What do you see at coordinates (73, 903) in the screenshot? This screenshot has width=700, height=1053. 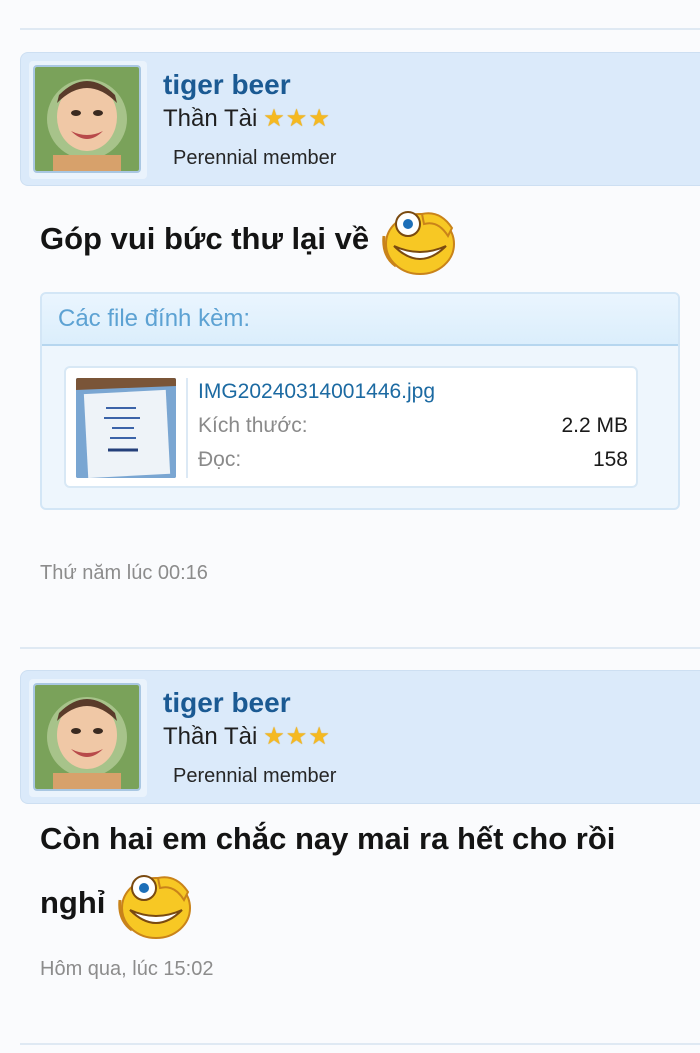 I see `post-message-text: nghỉ` at bounding box center [73, 903].